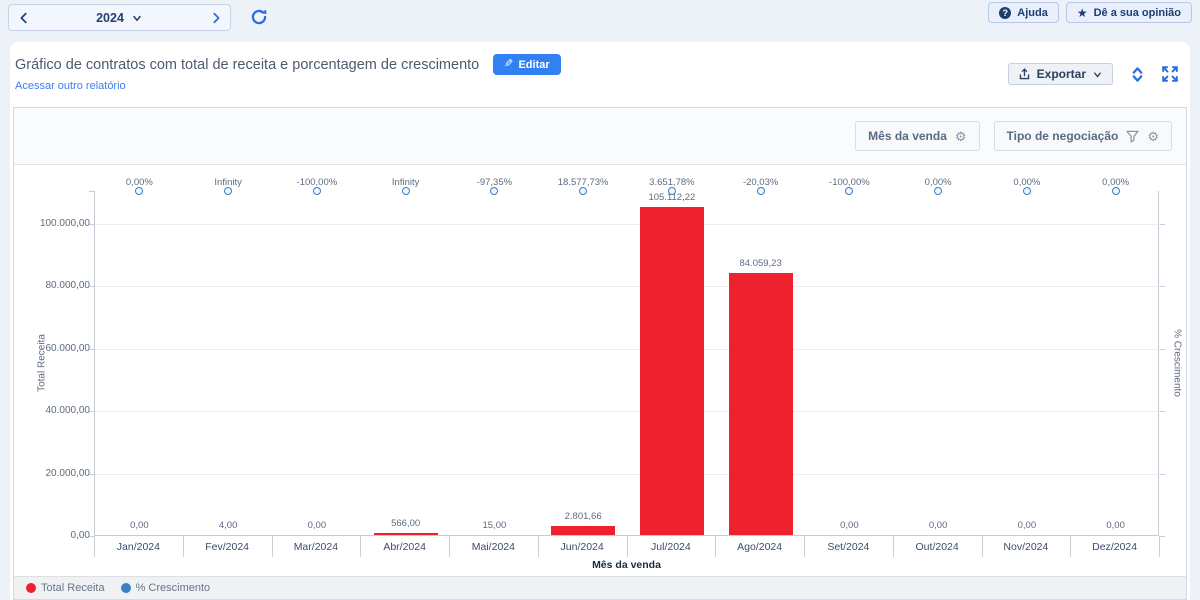 The width and height of the screenshot is (1200, 600). I want to click on year-pager: 2024, so click(119, 17).